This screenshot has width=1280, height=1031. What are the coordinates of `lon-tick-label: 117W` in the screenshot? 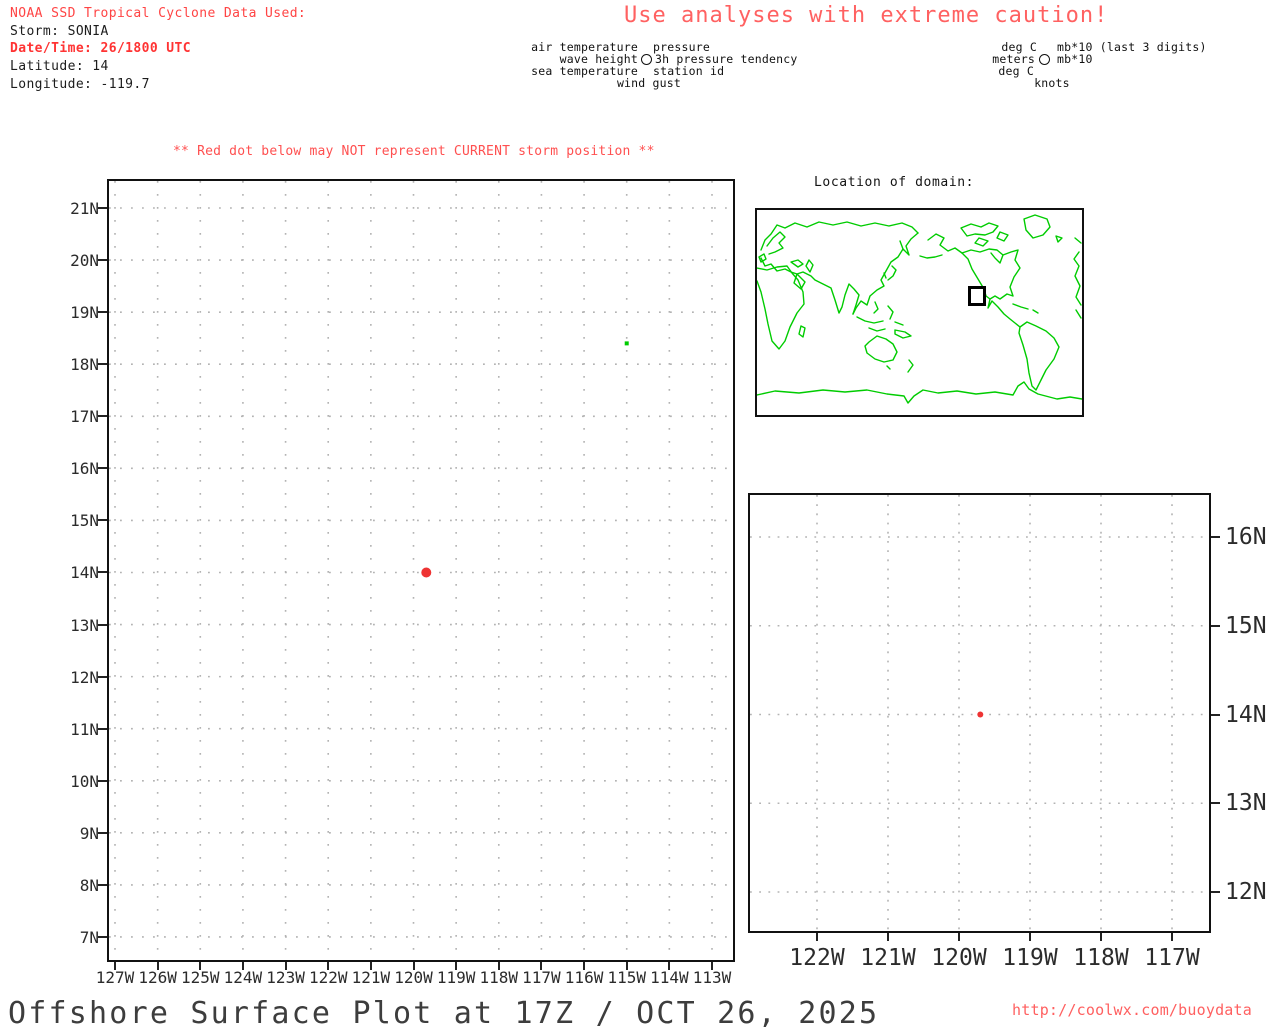 It's located at (1172, 958).